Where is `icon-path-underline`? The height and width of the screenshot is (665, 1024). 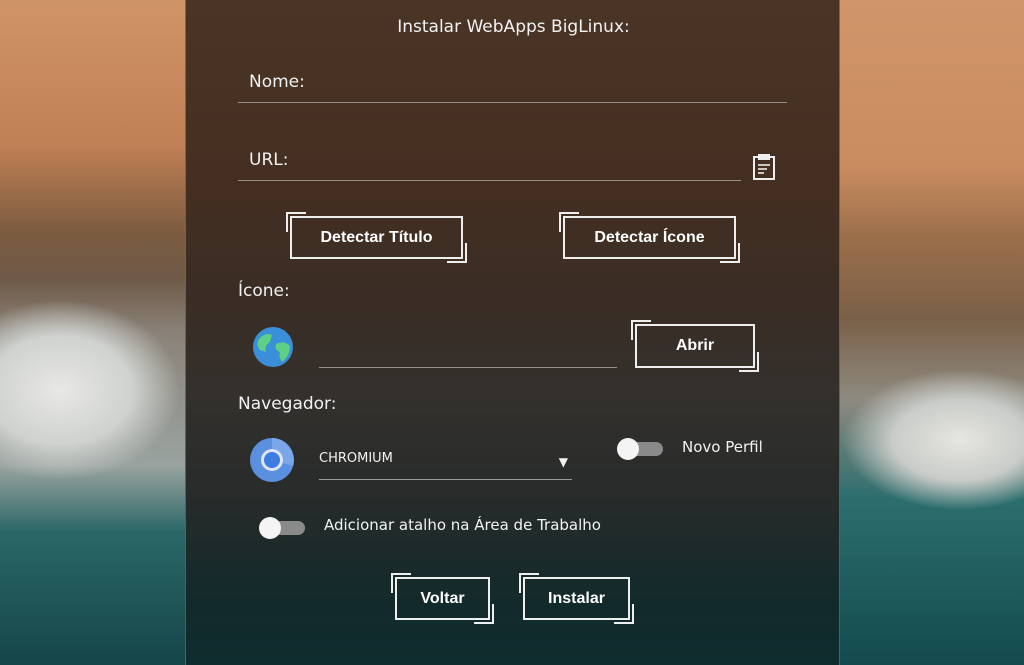 icon-path-underline is located at coordinates (468, 367).